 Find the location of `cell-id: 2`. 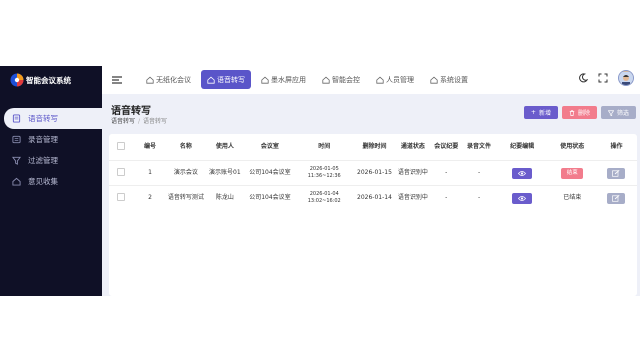

cell-id: 2 is located at coordinates (150, 197).